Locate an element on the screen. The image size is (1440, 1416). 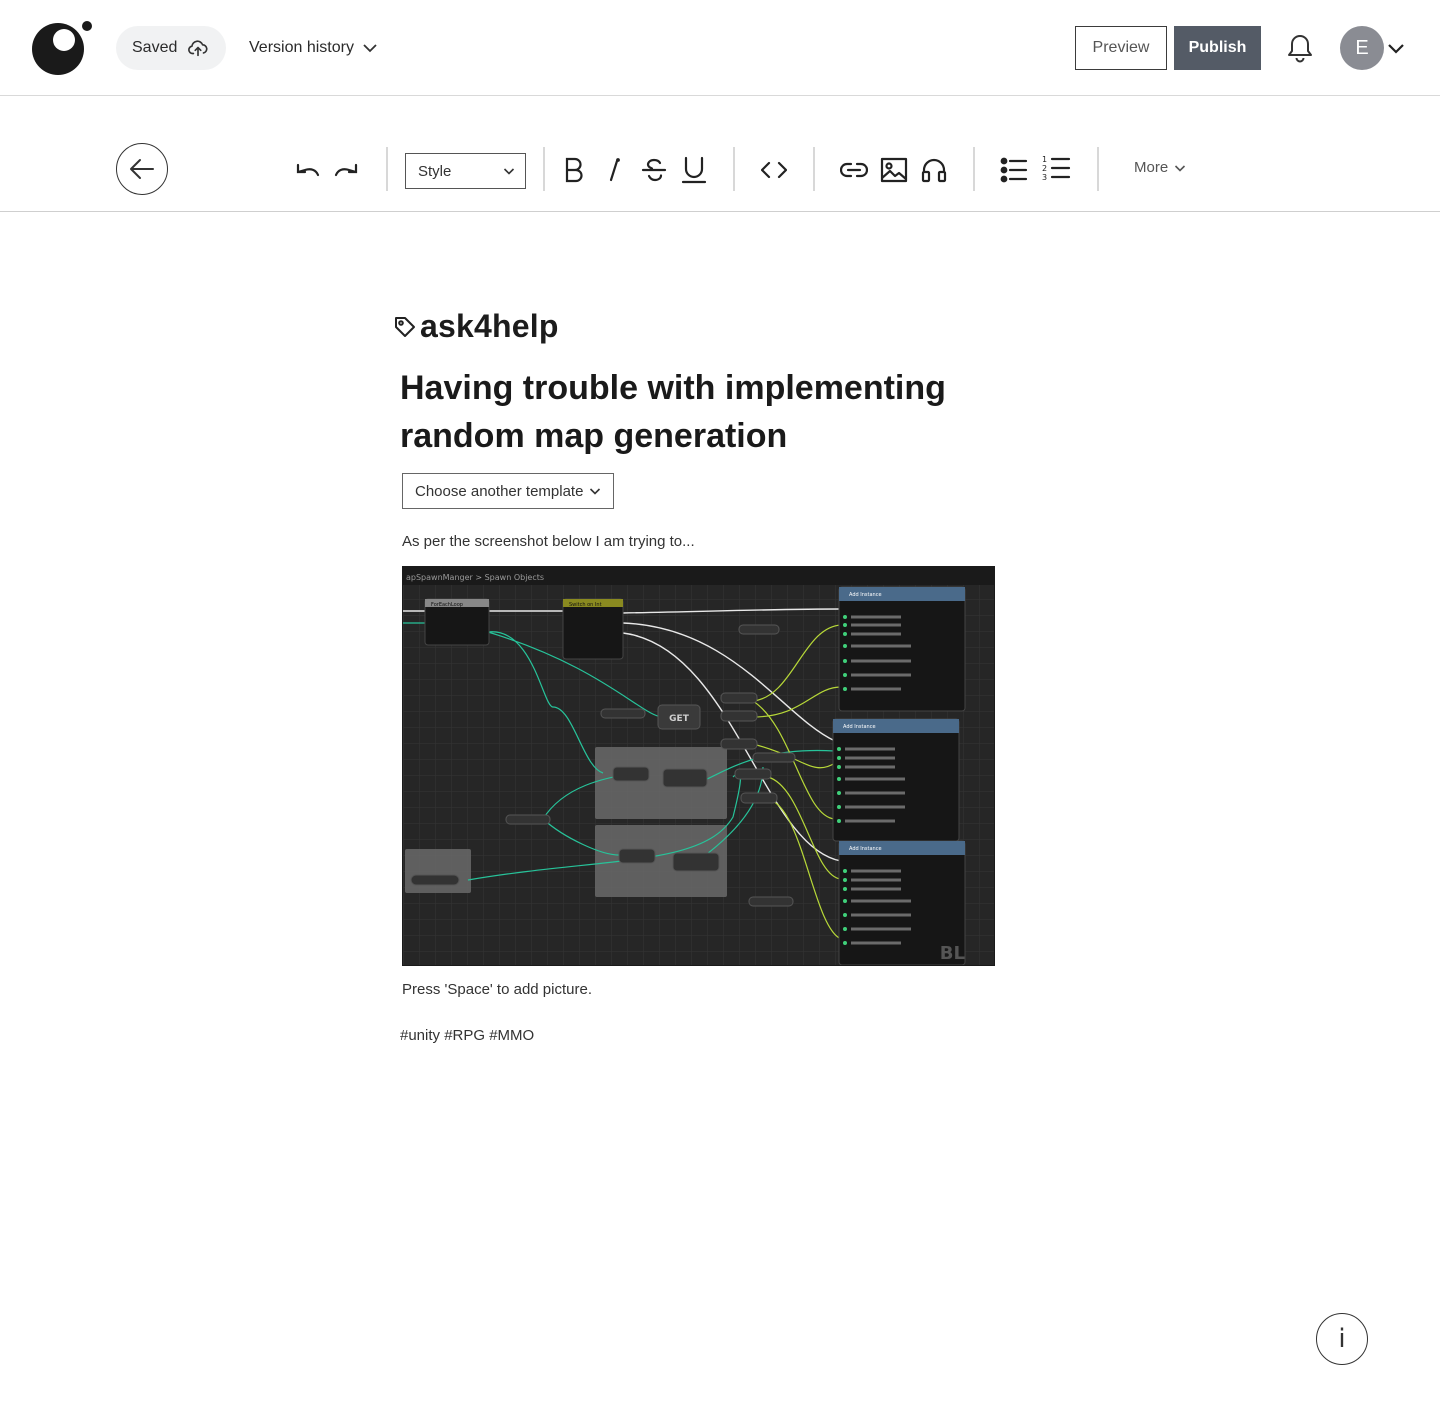
arrow-left-icon is located at coordinates (142, 169).